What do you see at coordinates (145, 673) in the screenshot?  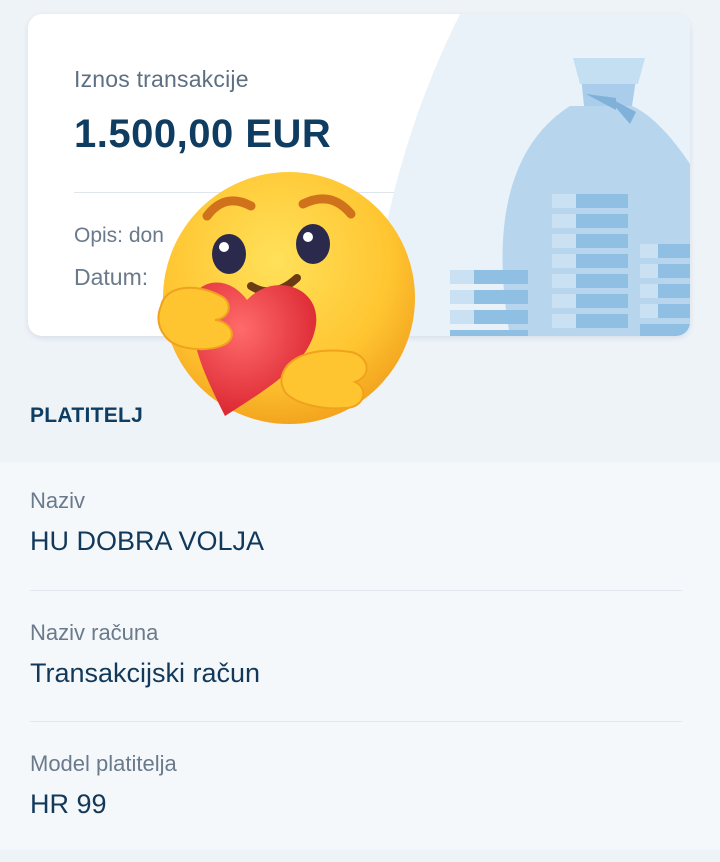 I see `account-name-value: Transakcijski račun` at bounding box center [145, 673].